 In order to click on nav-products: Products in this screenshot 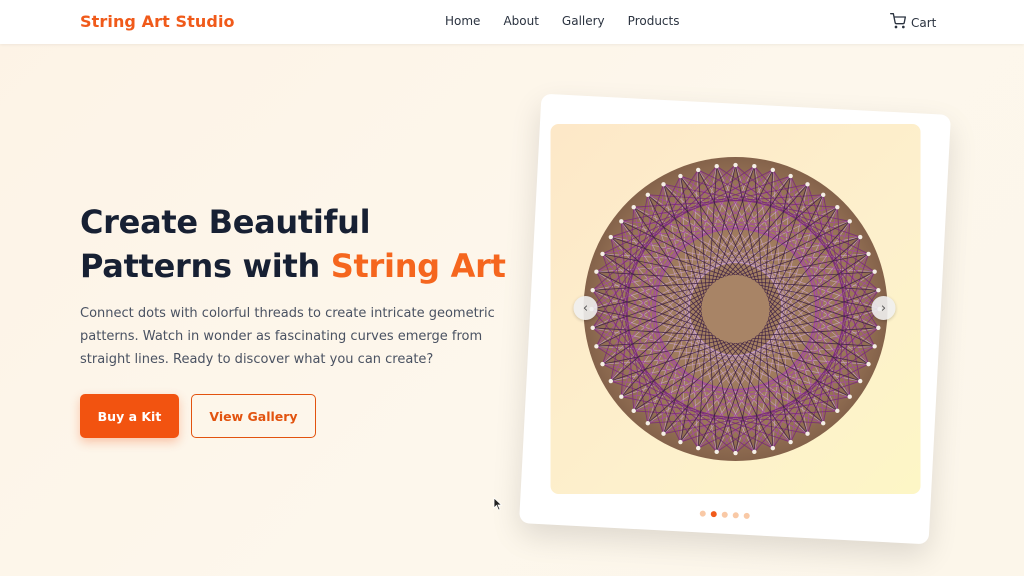, I will do `click(654, 21)`.